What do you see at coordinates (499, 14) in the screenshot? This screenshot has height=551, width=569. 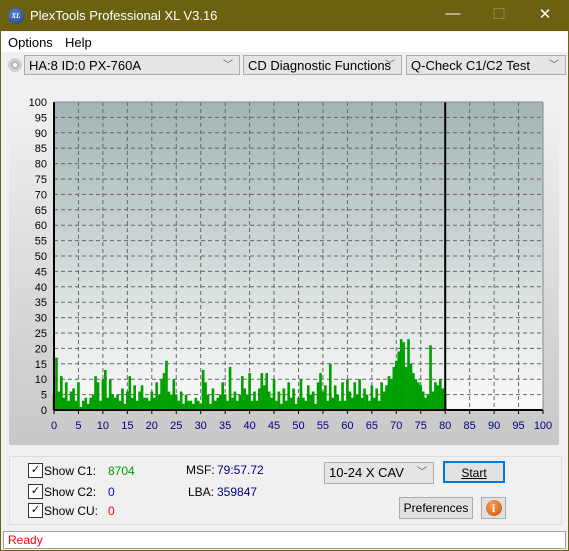 I see `maximize-button: ☐` at bounding box center [499, 14].